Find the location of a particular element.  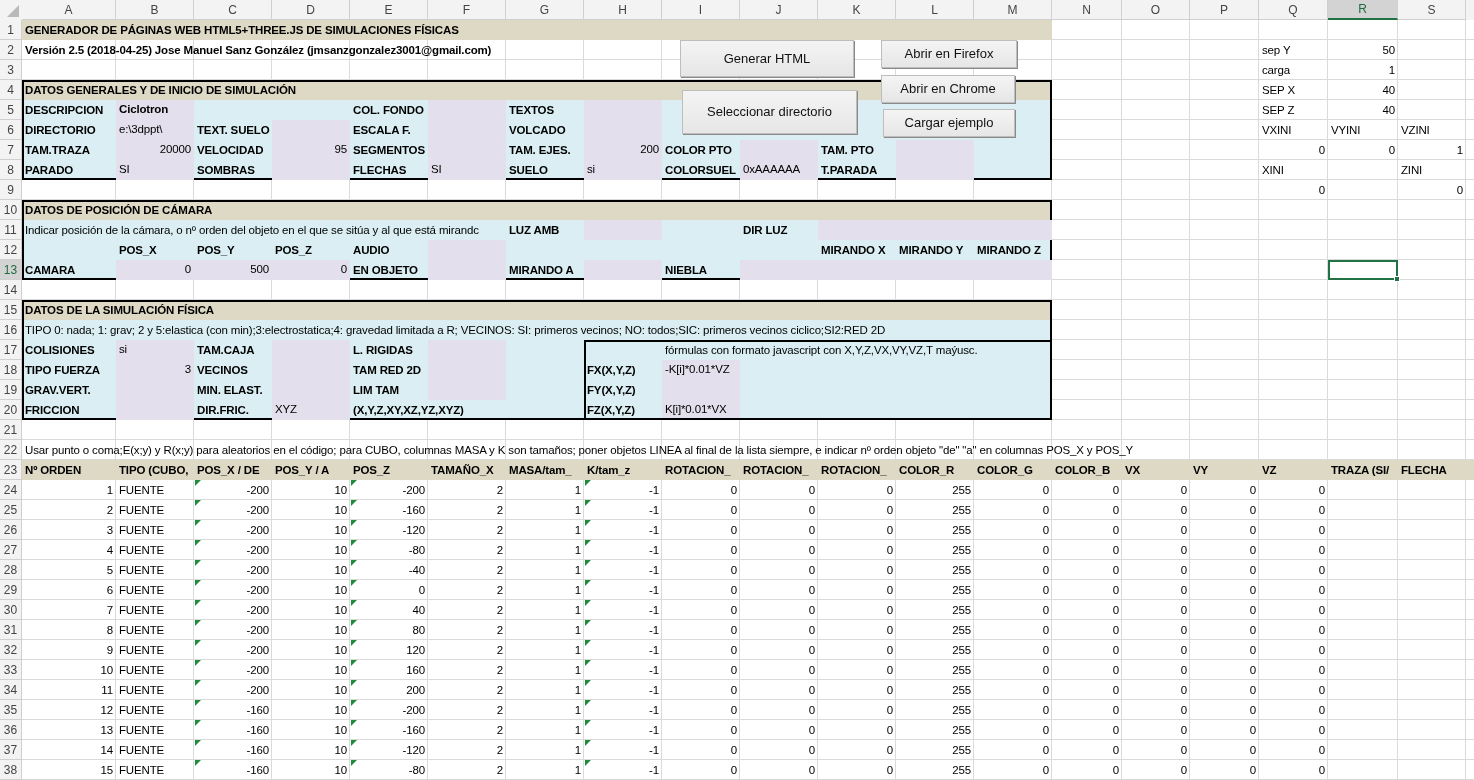

row-header: 7 is located at coordinates (11, 150).